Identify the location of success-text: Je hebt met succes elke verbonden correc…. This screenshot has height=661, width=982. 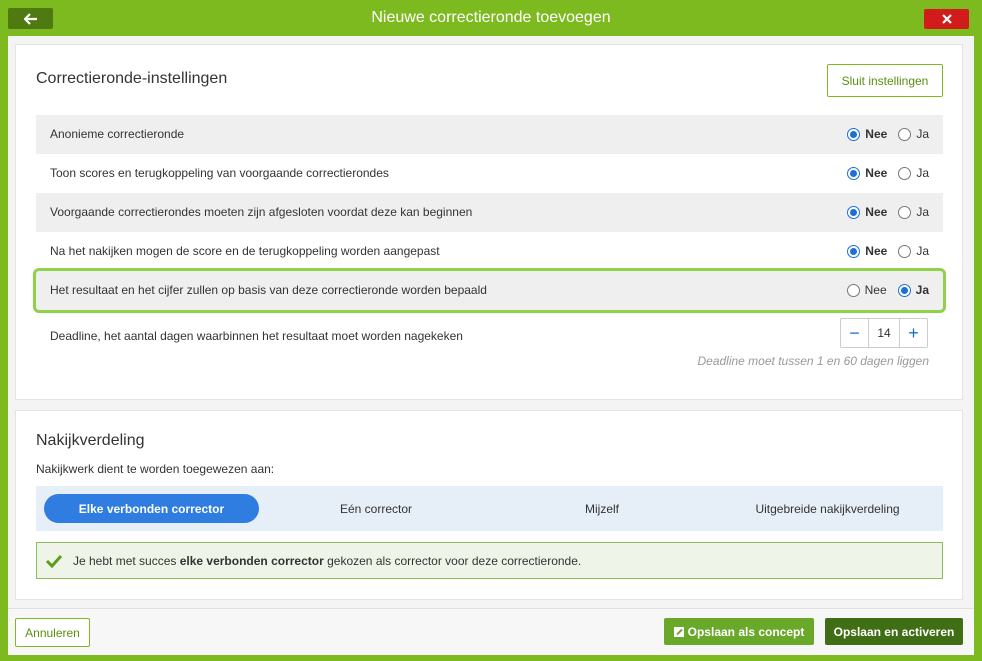
(327, 560).